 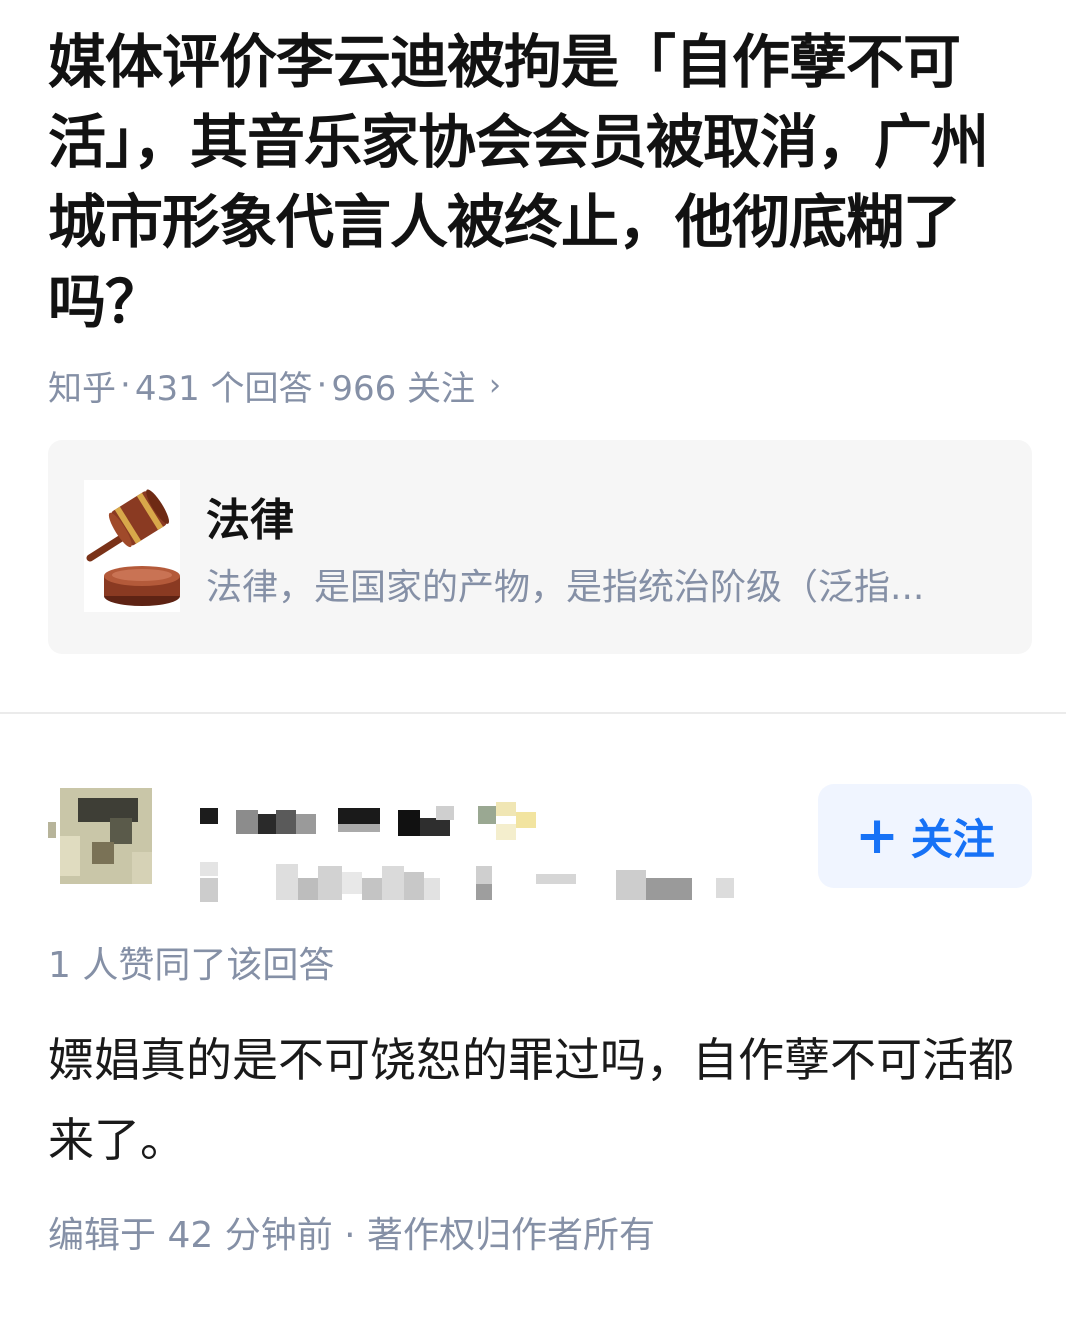 I want to click on question-meta: 知乎 · 431 个回答 · 966 关注 ›, so click(x=274, y=385).